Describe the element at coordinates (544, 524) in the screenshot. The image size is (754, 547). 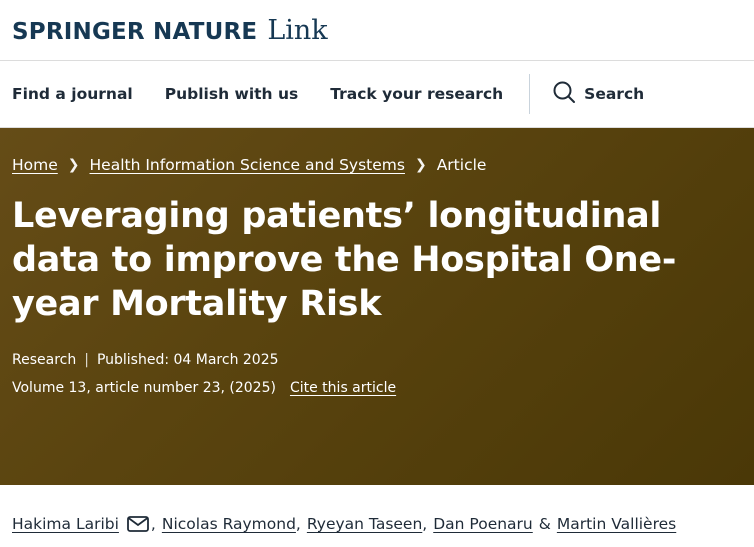
I see `ampersand: &` at that location.